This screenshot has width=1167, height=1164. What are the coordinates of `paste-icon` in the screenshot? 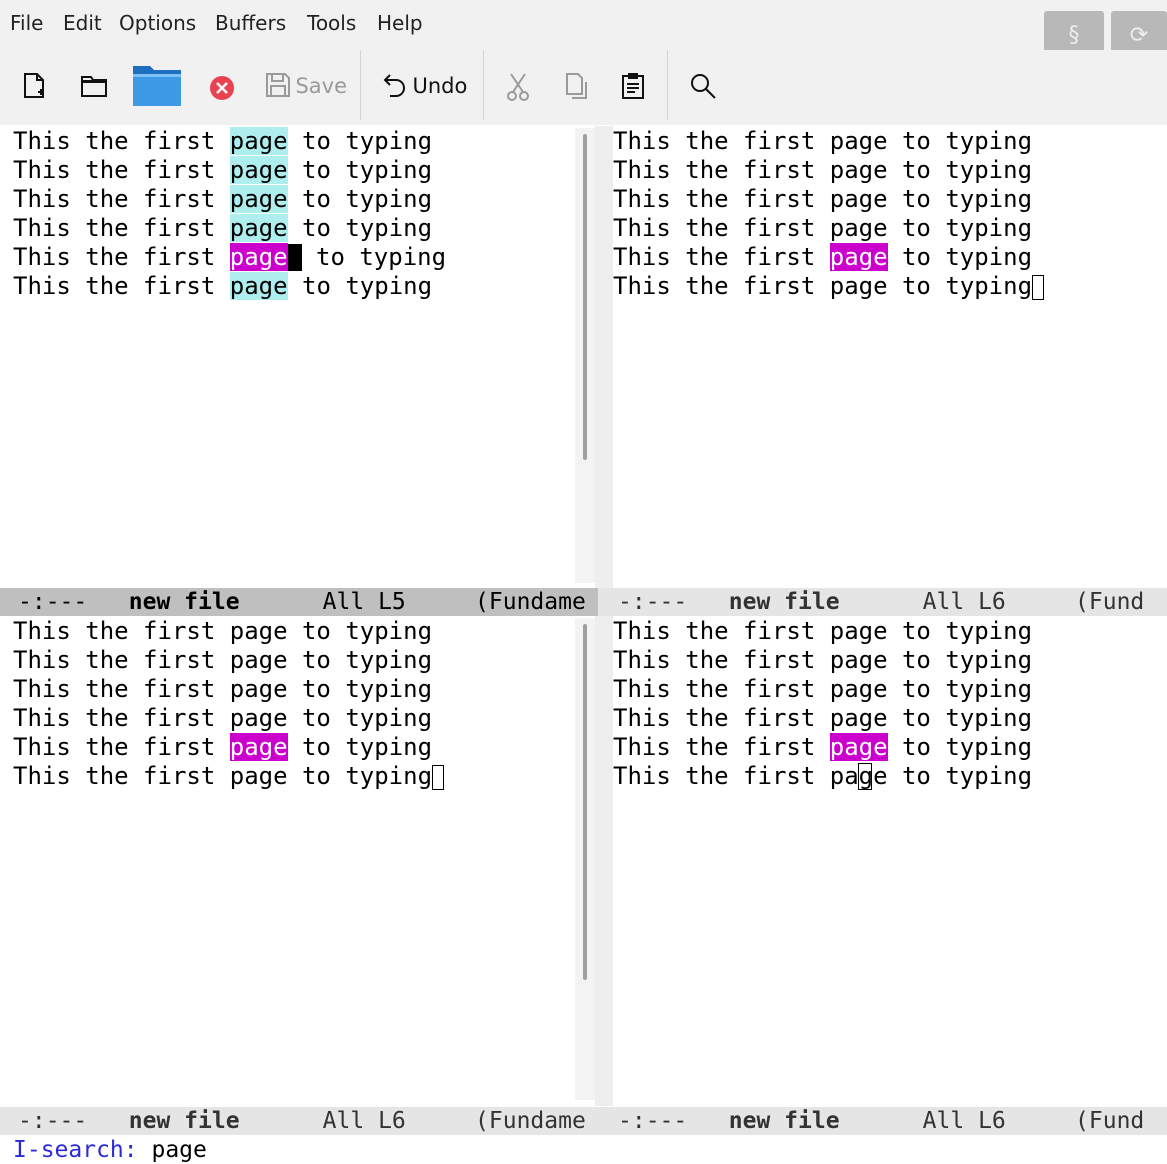 It's located at (633, 86).